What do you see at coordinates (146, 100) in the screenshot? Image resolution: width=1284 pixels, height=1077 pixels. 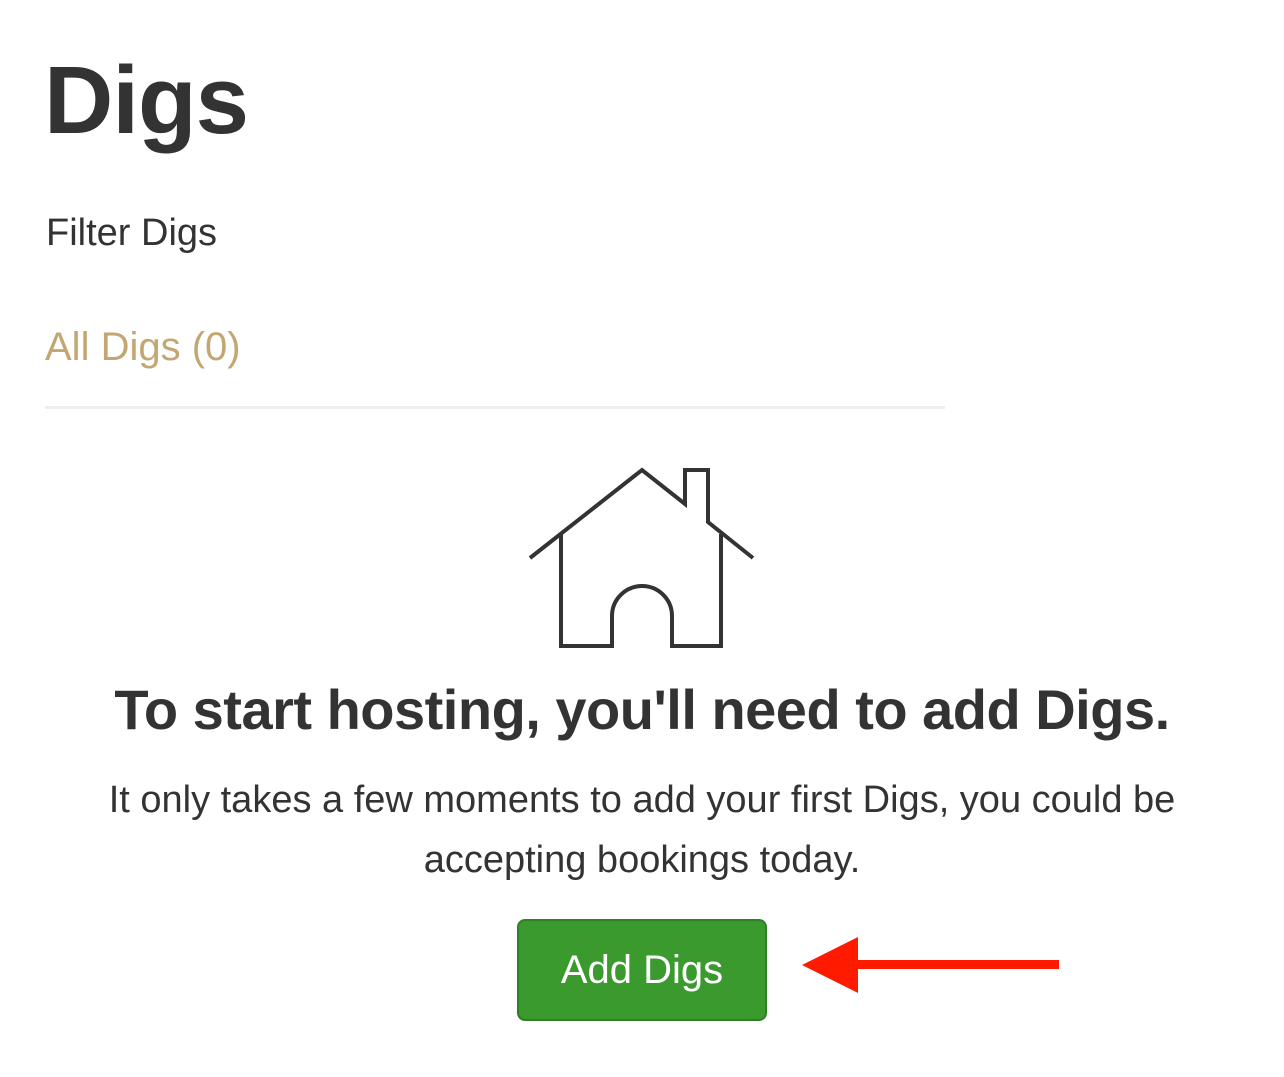 I see `page-title: Digs` at bounding box center [146, 100].